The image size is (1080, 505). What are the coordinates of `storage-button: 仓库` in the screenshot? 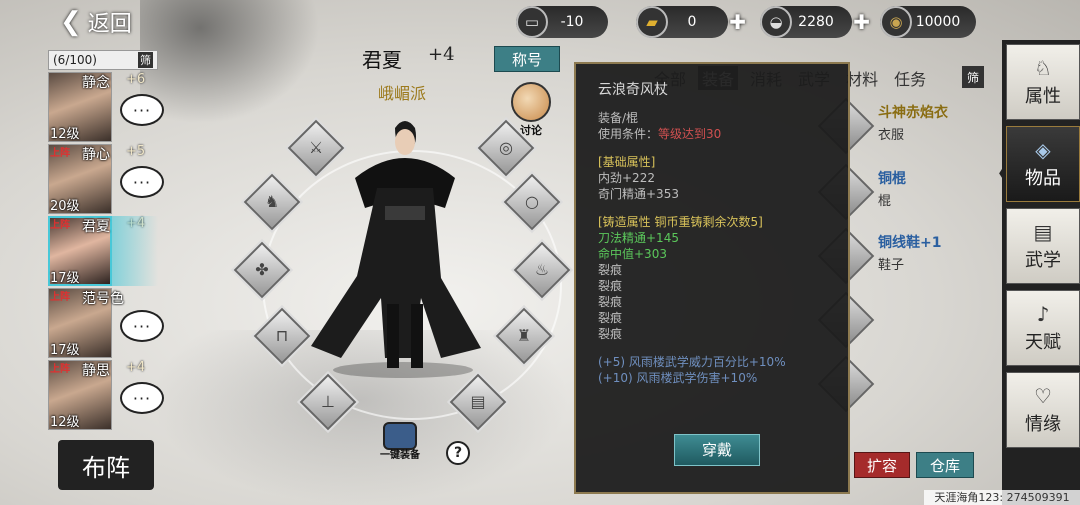 It's located at (945, 465).